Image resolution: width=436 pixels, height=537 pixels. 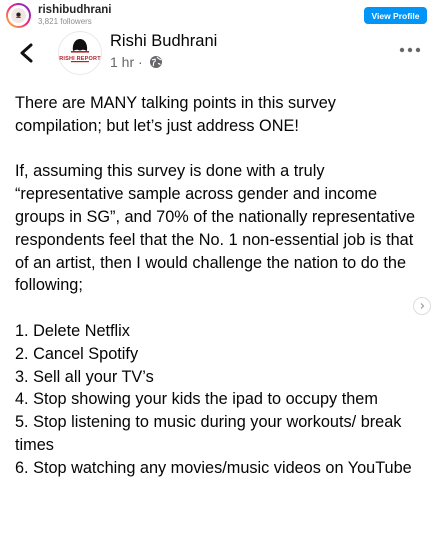 What do you see at coordinates (80, 59) in the screenshot?
I see `logo-text: RISHI REPORT` at bounding box center [80, 59].